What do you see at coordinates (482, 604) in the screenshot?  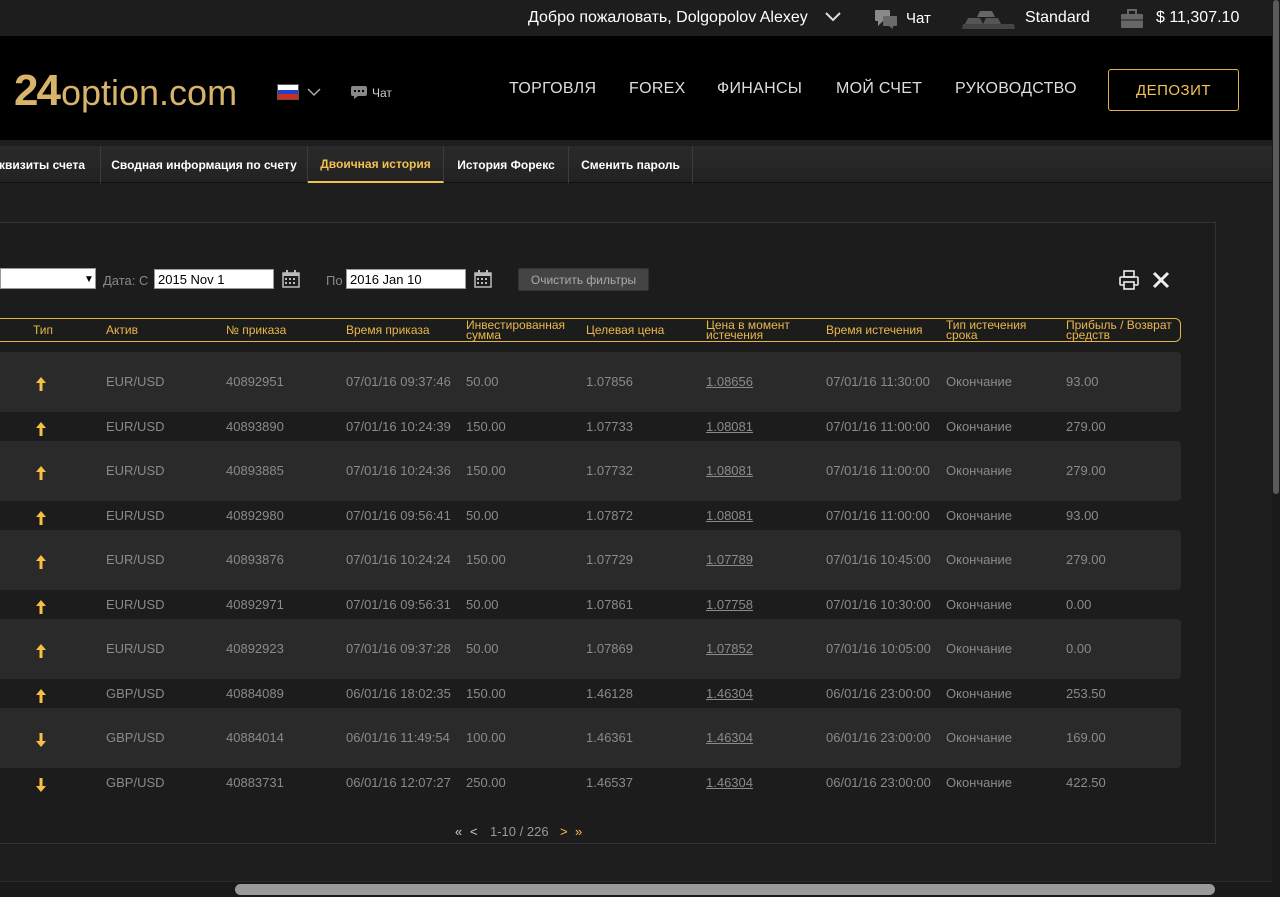 I see `amount-cell: 50.00` at bounding box center [482, 604].